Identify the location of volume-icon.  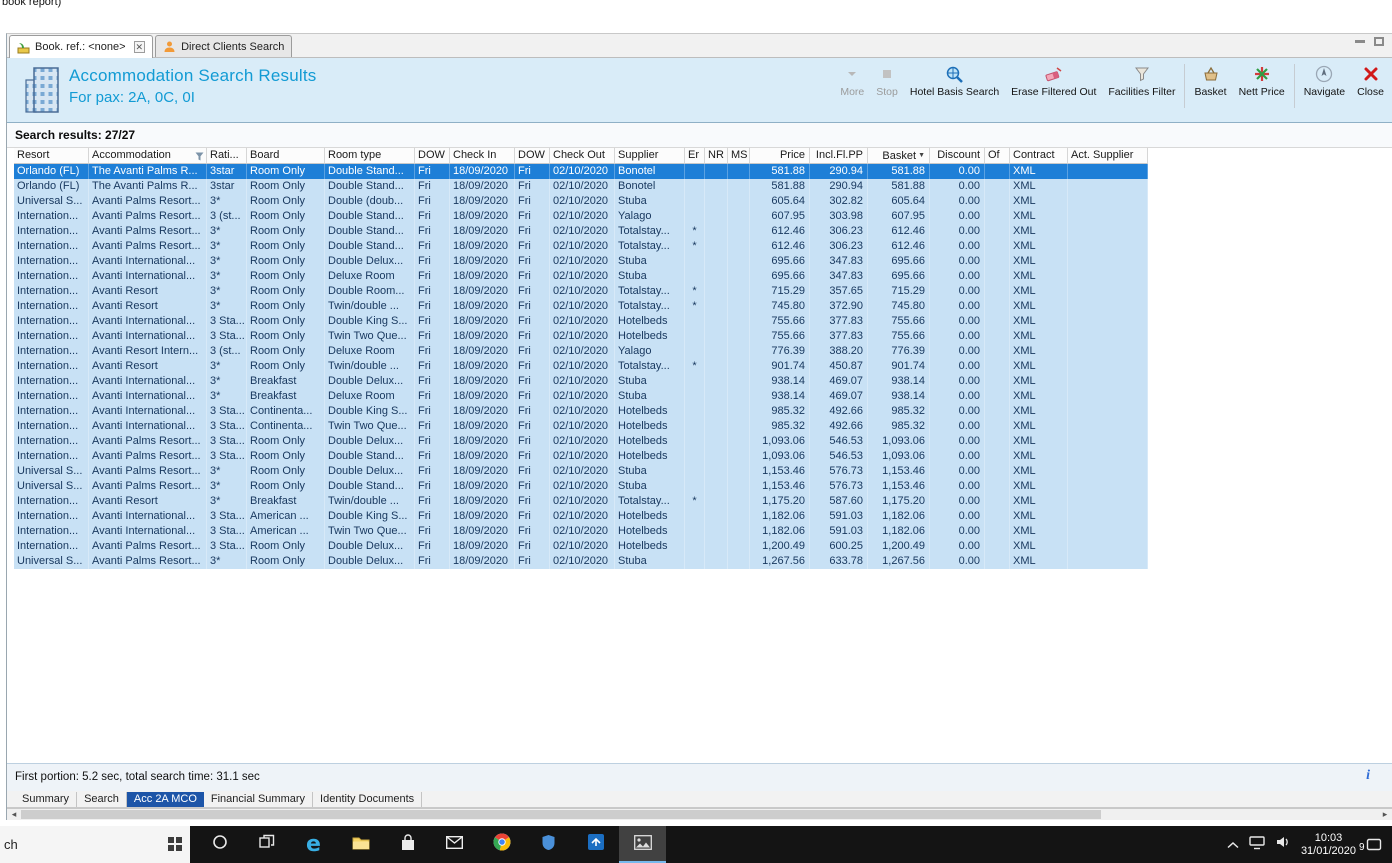
(1283, 844).